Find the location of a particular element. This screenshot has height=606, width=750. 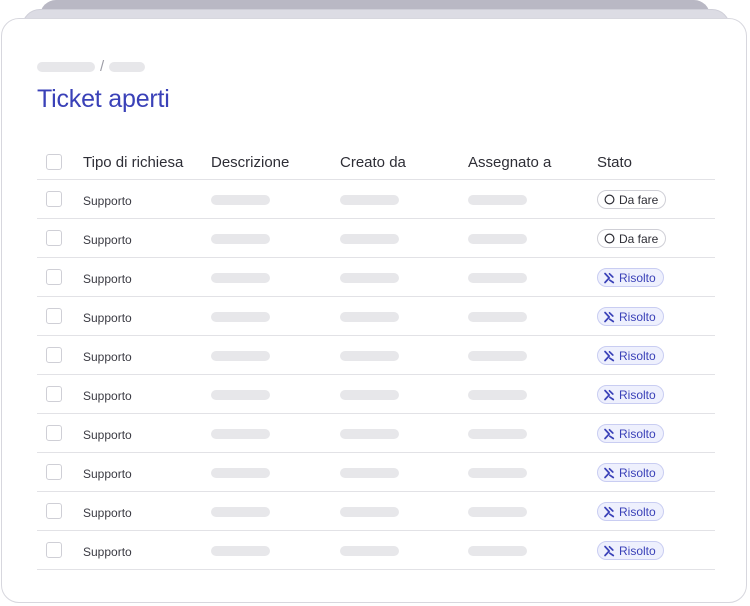

column-header-stato: Stato is located at coordinates (614, 162).